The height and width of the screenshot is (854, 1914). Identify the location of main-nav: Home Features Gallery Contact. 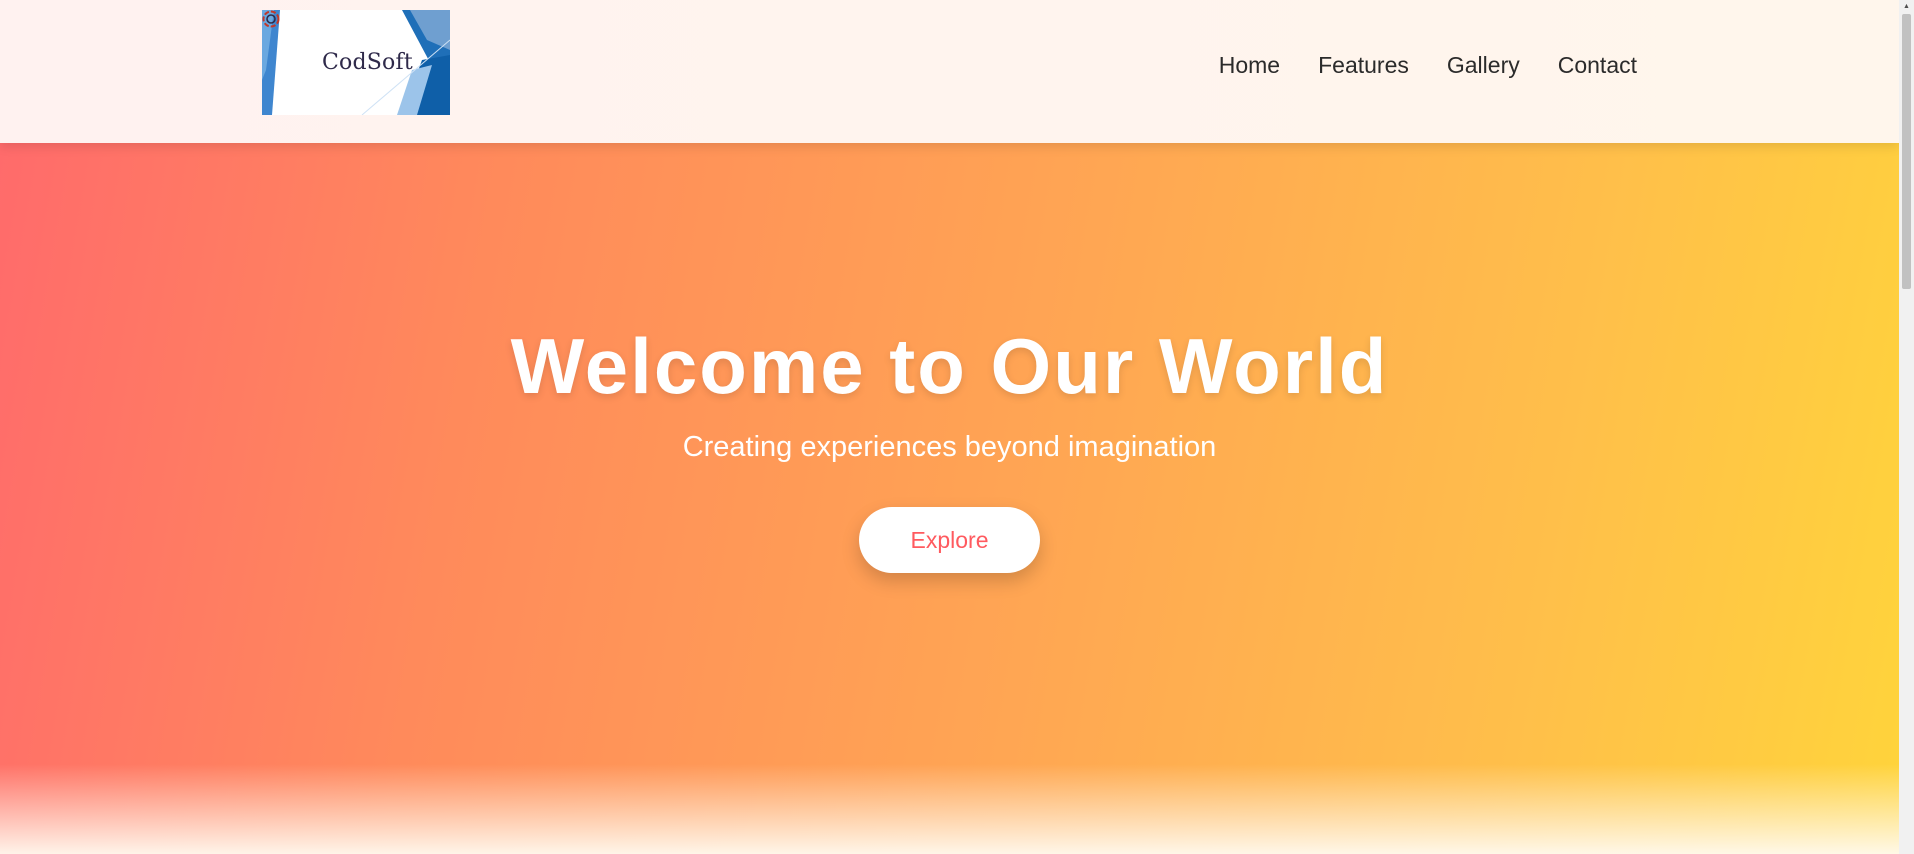
(1428, 65).